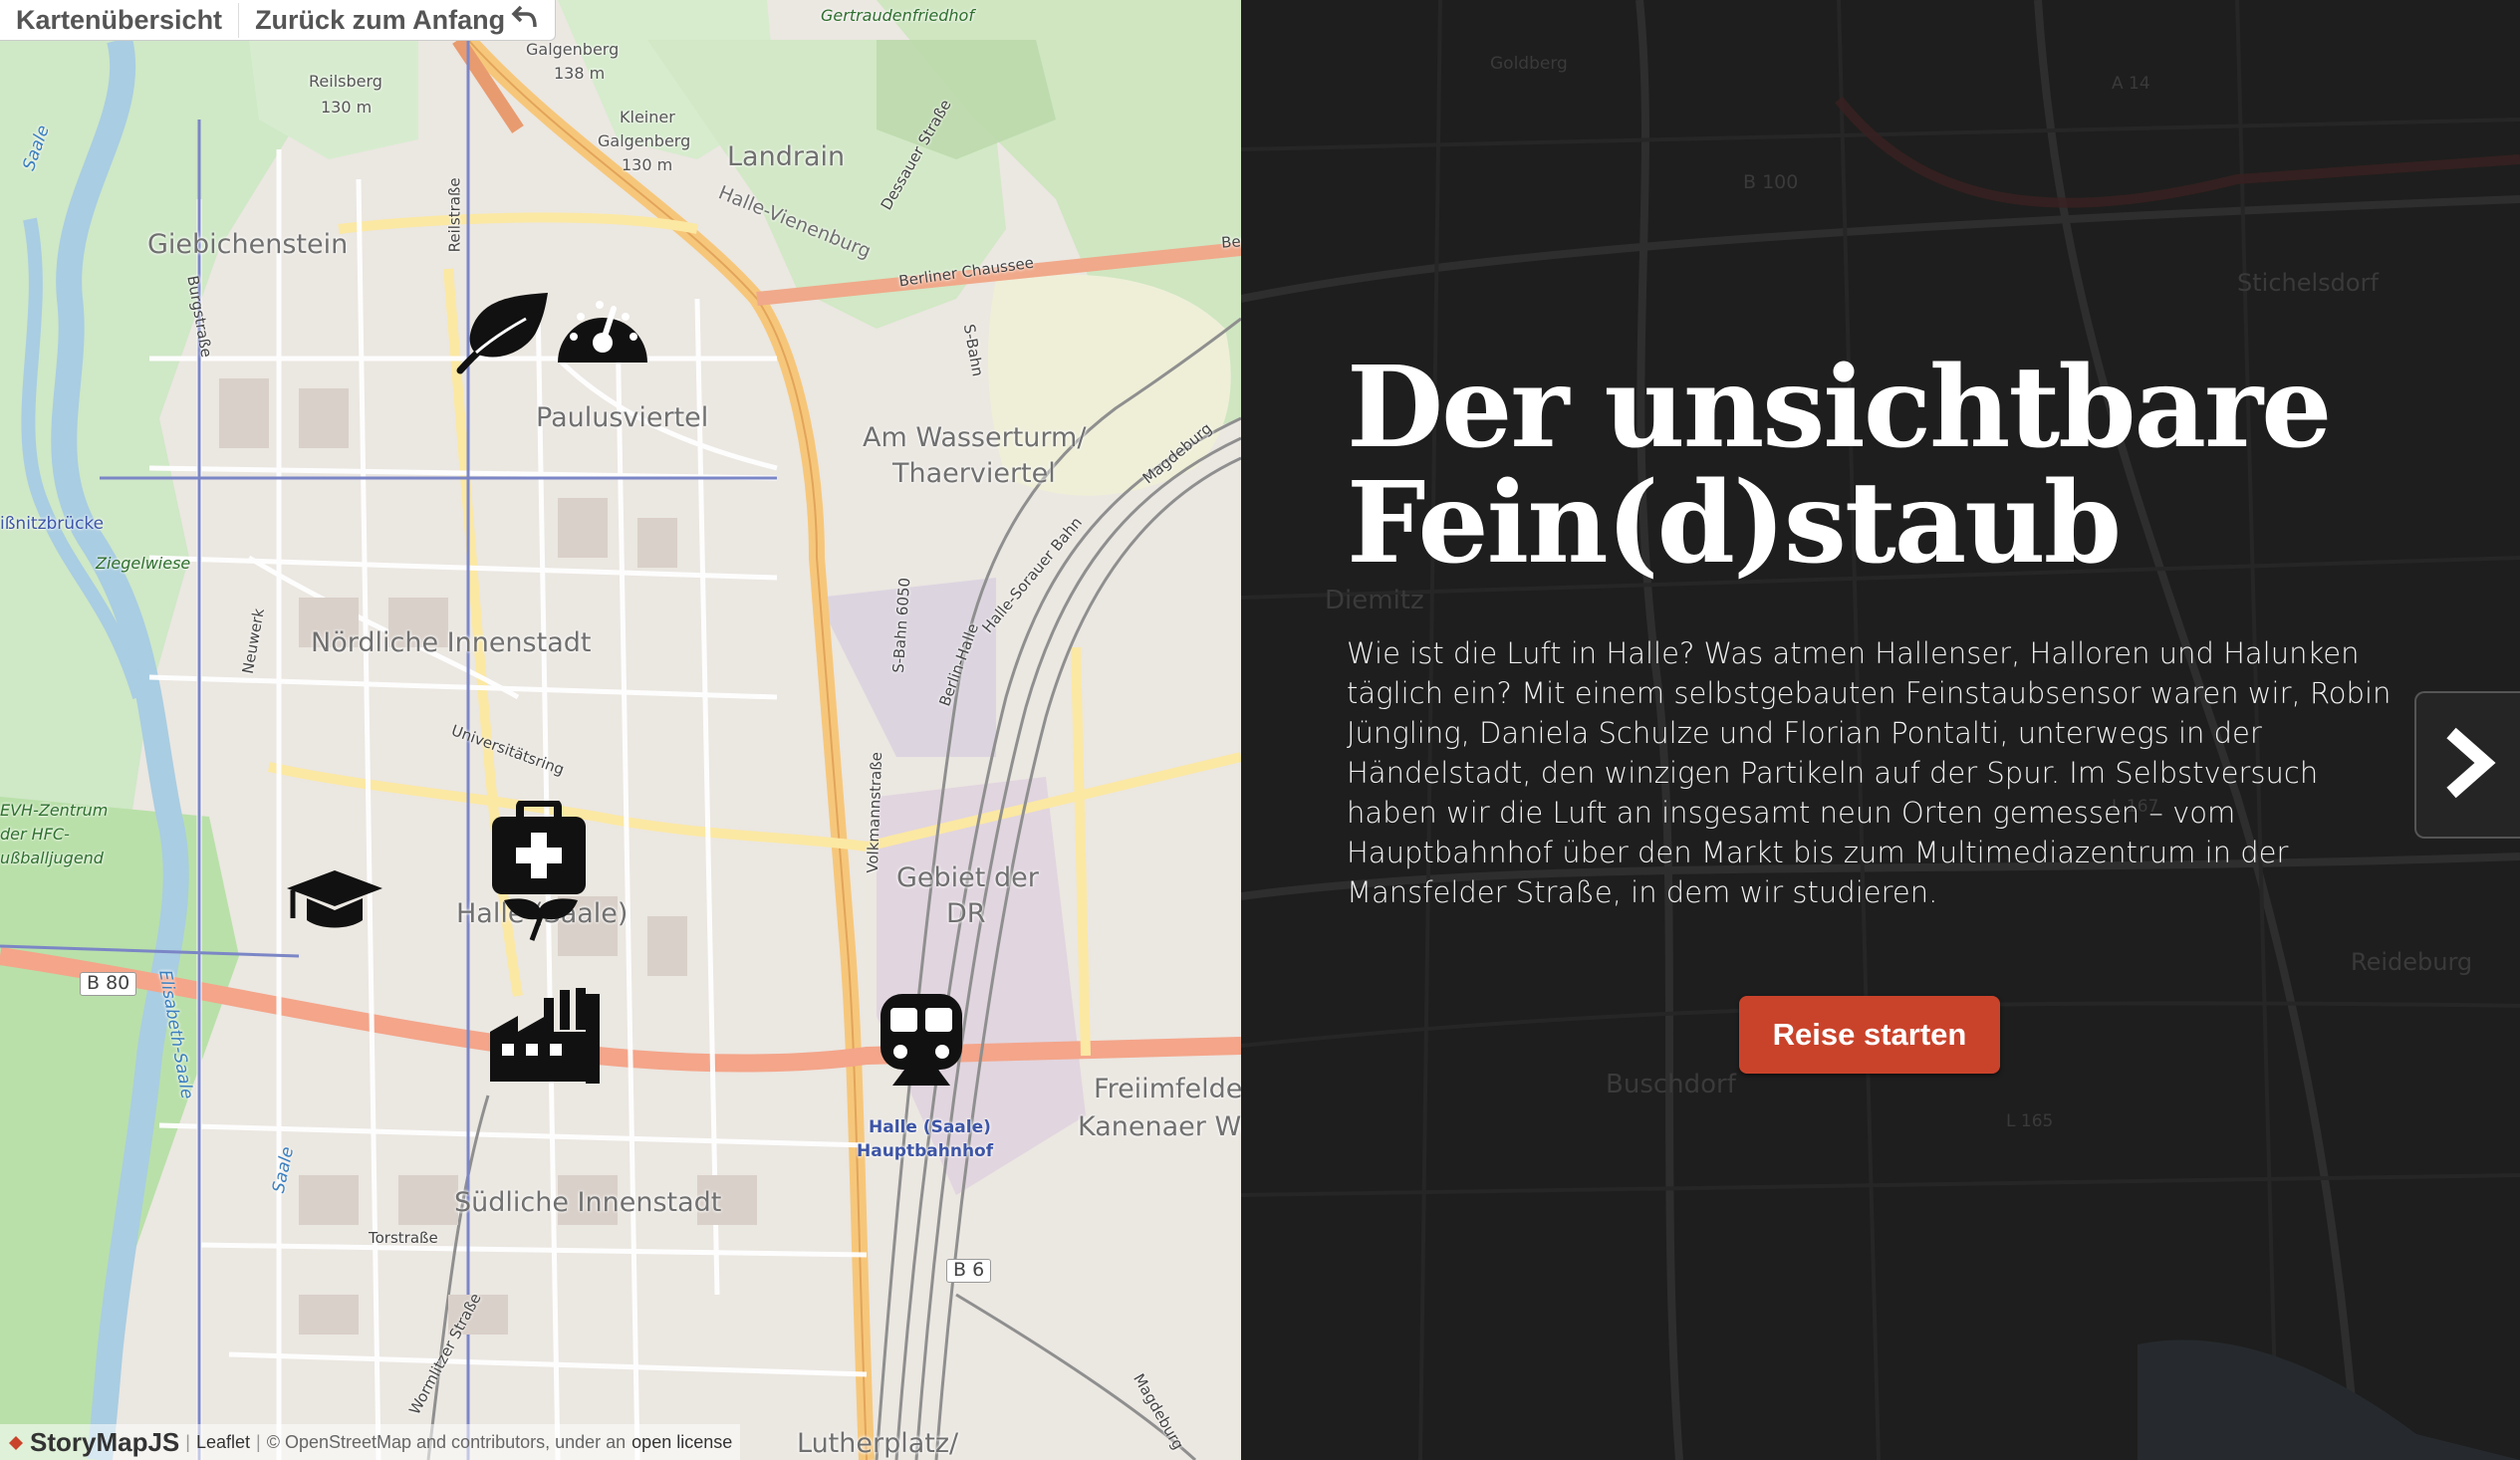 The width and height of the screenshot is (2520, 1460). Describe the element at coordinates (897, 15) in the screenshot. I see `place-gertraudenfriedhof: Gertraudenfriedhof` at that location.